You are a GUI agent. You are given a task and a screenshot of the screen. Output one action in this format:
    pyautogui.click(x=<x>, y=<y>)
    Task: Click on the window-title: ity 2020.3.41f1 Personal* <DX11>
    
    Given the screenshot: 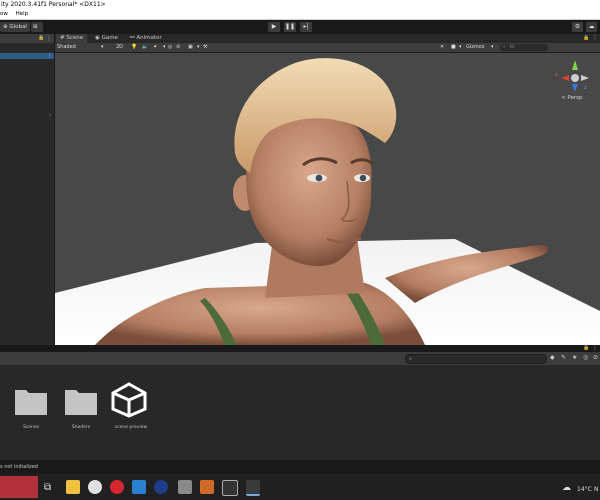 What is the action you would take?
    pyautogui.click(x=53, y=4)
    